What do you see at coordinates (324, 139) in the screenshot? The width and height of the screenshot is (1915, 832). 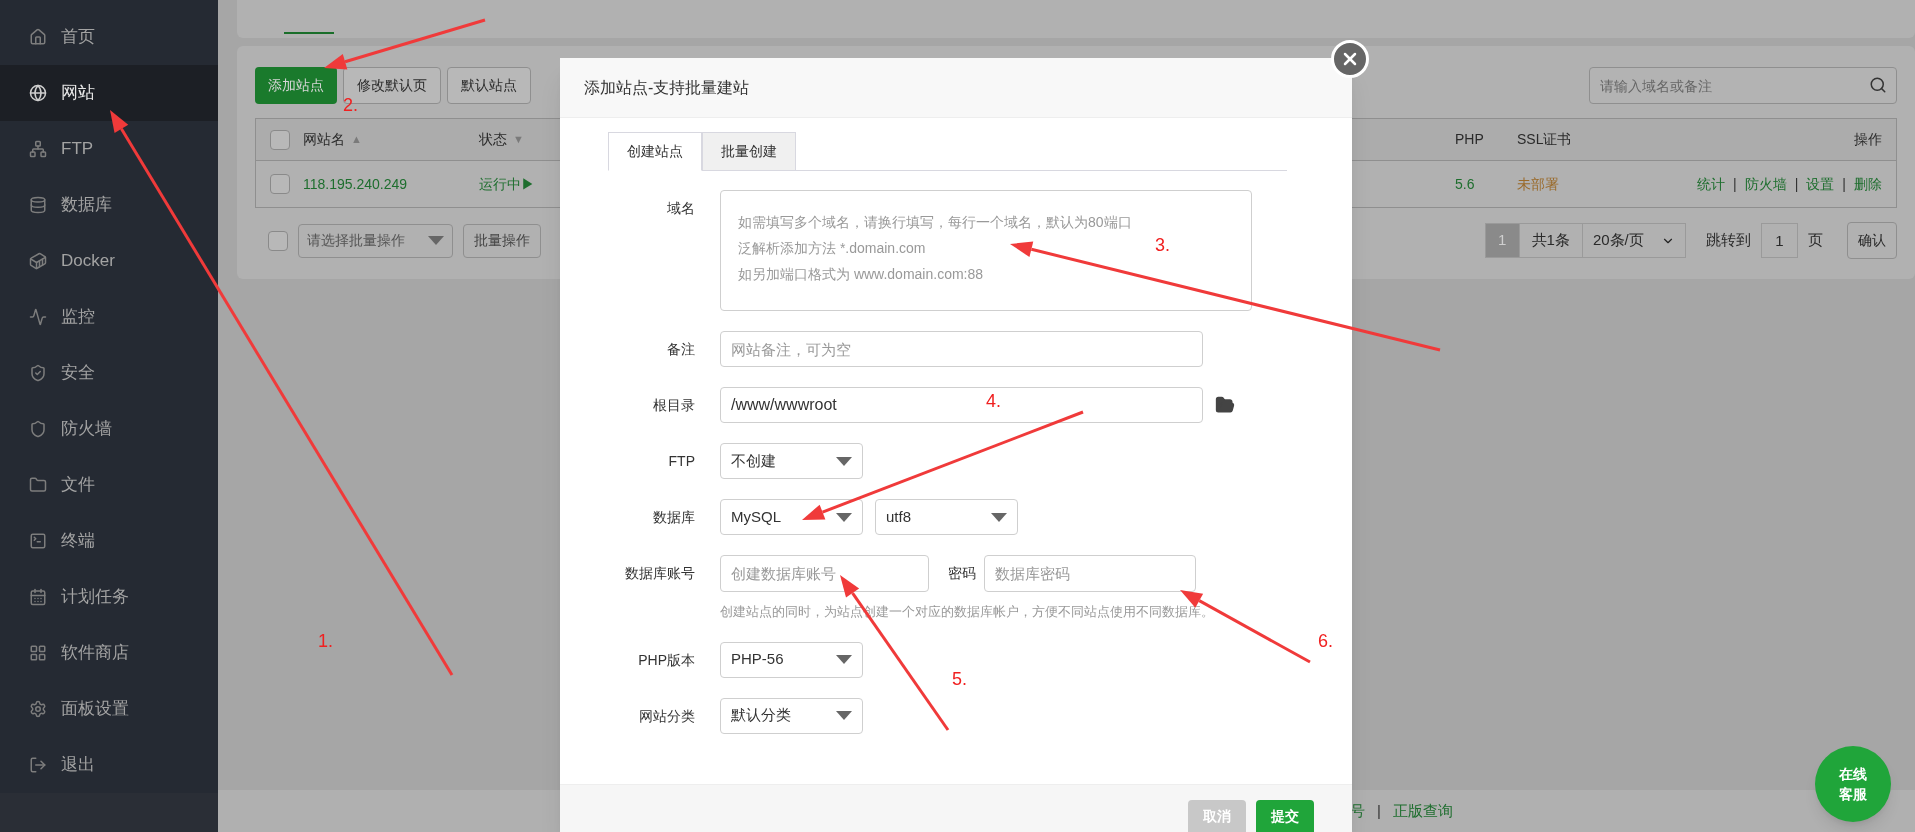 I see `column-header: 网站名` at bounding box center [324, 139].